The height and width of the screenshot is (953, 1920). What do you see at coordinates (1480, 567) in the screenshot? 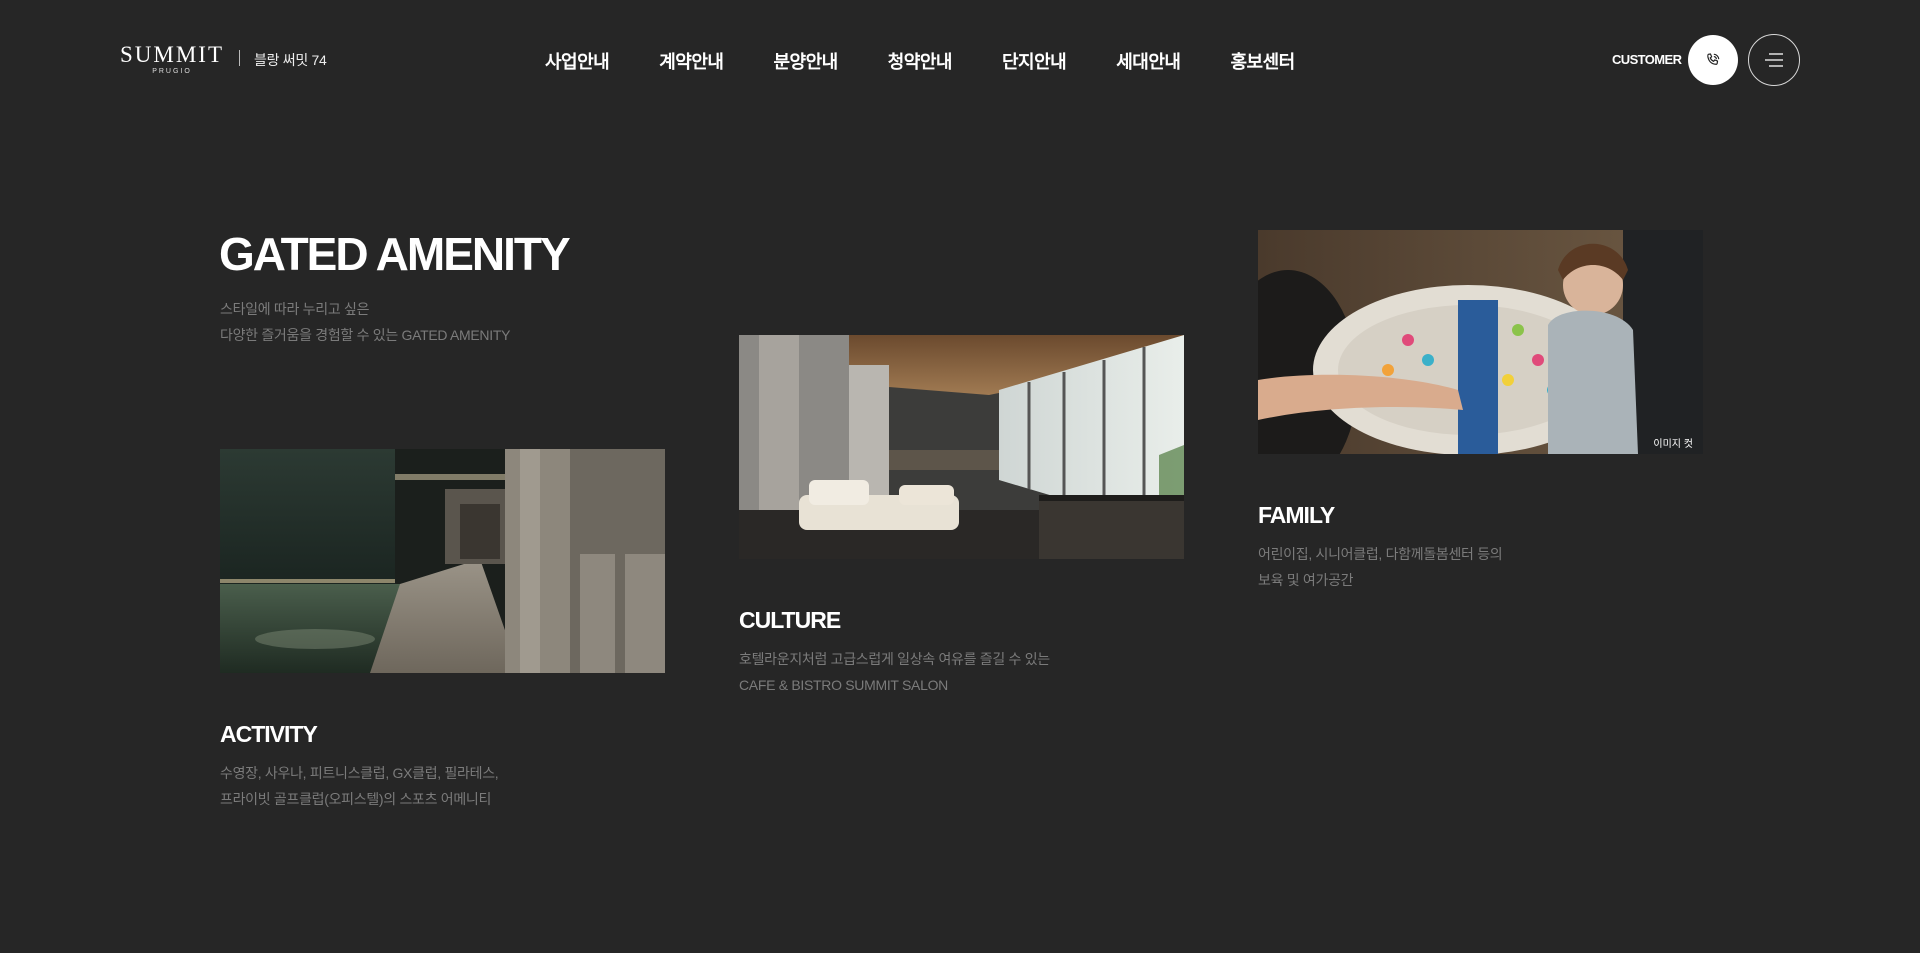
I see `card-description: 어린이집, 시니어클럽, 다함께돌봄센터 등의 보육 및 여가공간` at bounding box center [1480, 567].